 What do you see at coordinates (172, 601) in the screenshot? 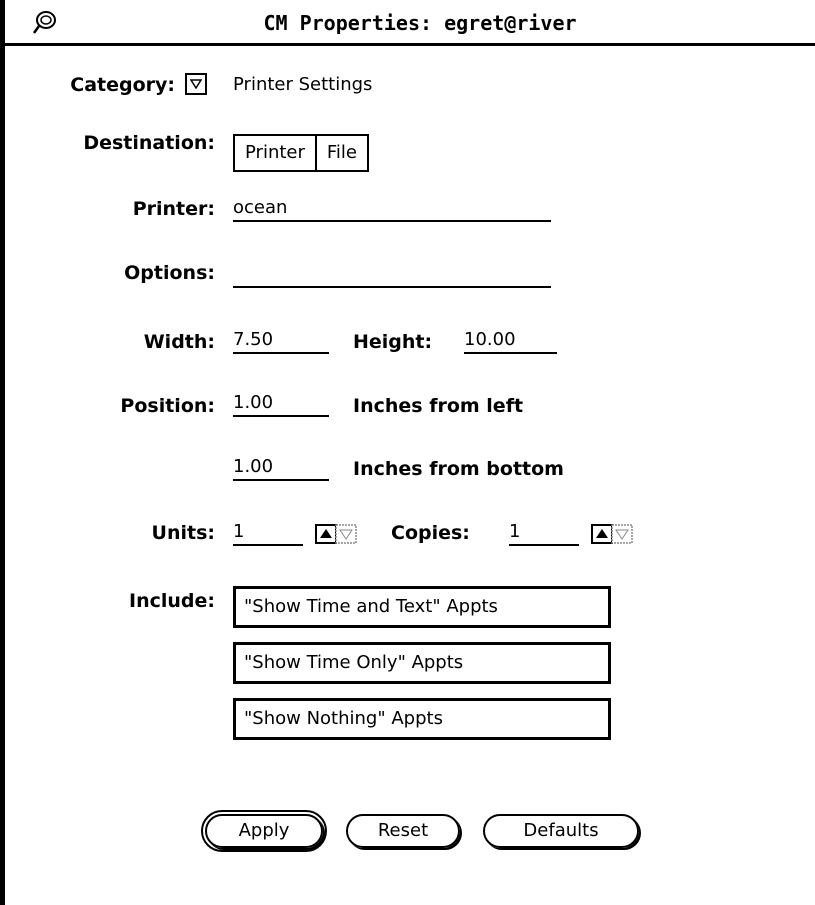
I see `include-label: Include:` at bounding box center [172, 601].